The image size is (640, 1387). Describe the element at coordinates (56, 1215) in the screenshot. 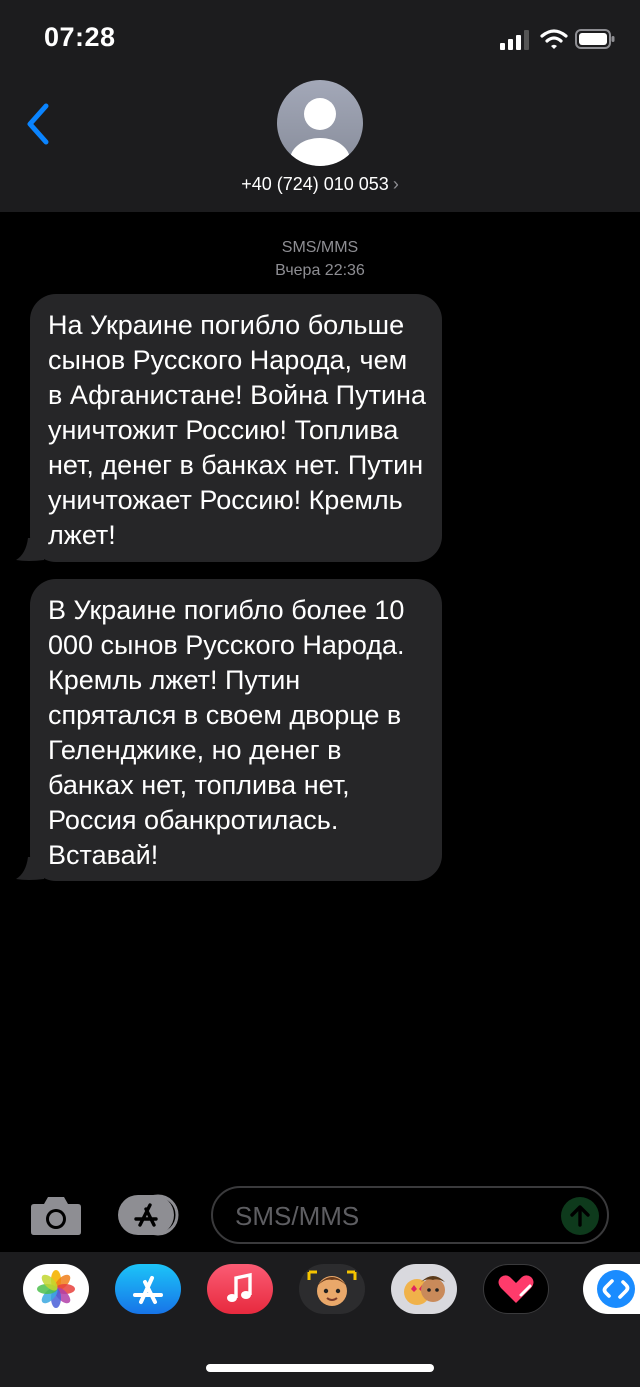

I see `camera-icon` at that location.